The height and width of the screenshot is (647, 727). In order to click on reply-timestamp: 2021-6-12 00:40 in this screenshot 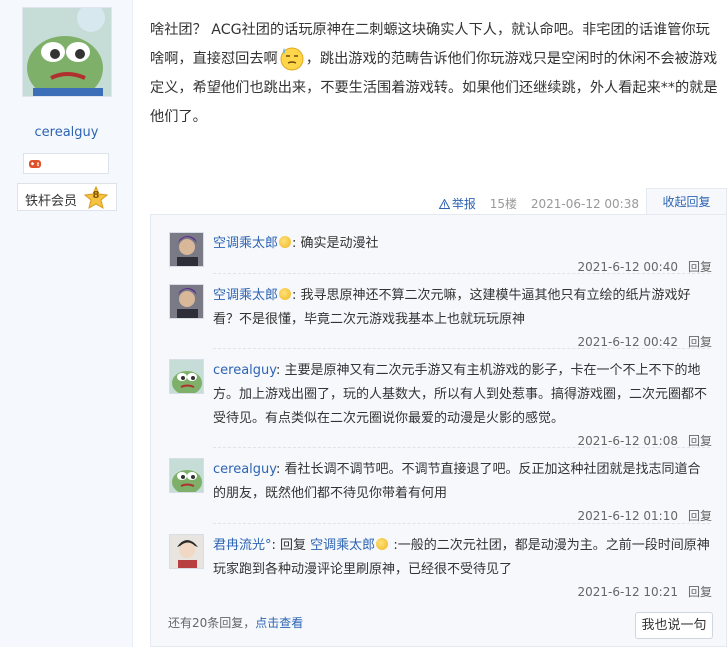, I will do `click(627, 267)`.